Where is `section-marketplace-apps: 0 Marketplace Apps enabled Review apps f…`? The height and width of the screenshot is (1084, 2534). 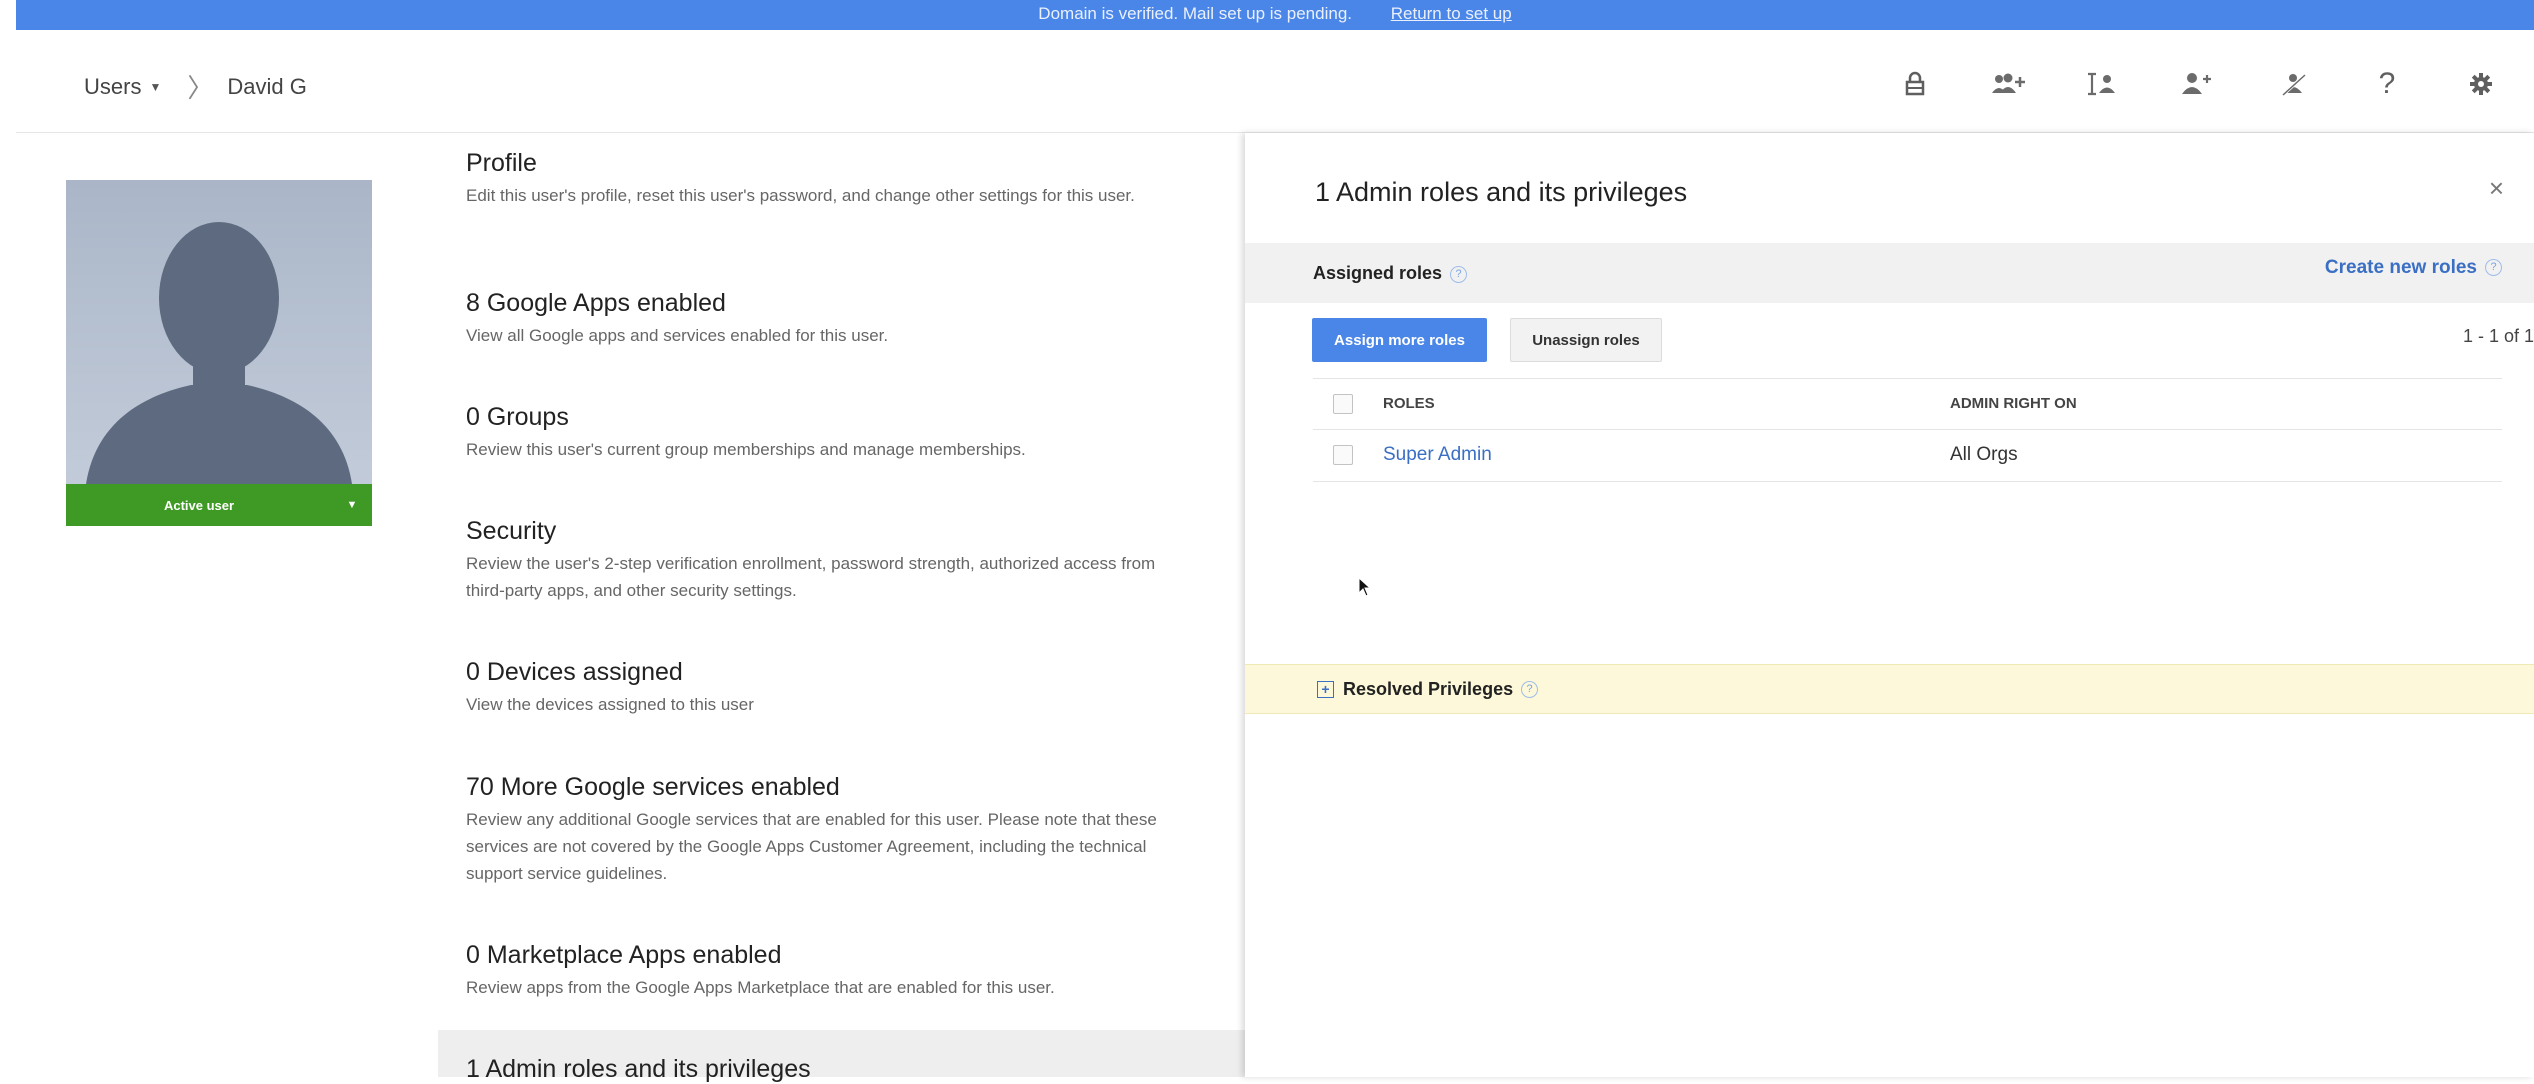
section-marketplace-apps: 0 Marketplace Apps enabled Review apps f… is located at coordinates (826, 970).